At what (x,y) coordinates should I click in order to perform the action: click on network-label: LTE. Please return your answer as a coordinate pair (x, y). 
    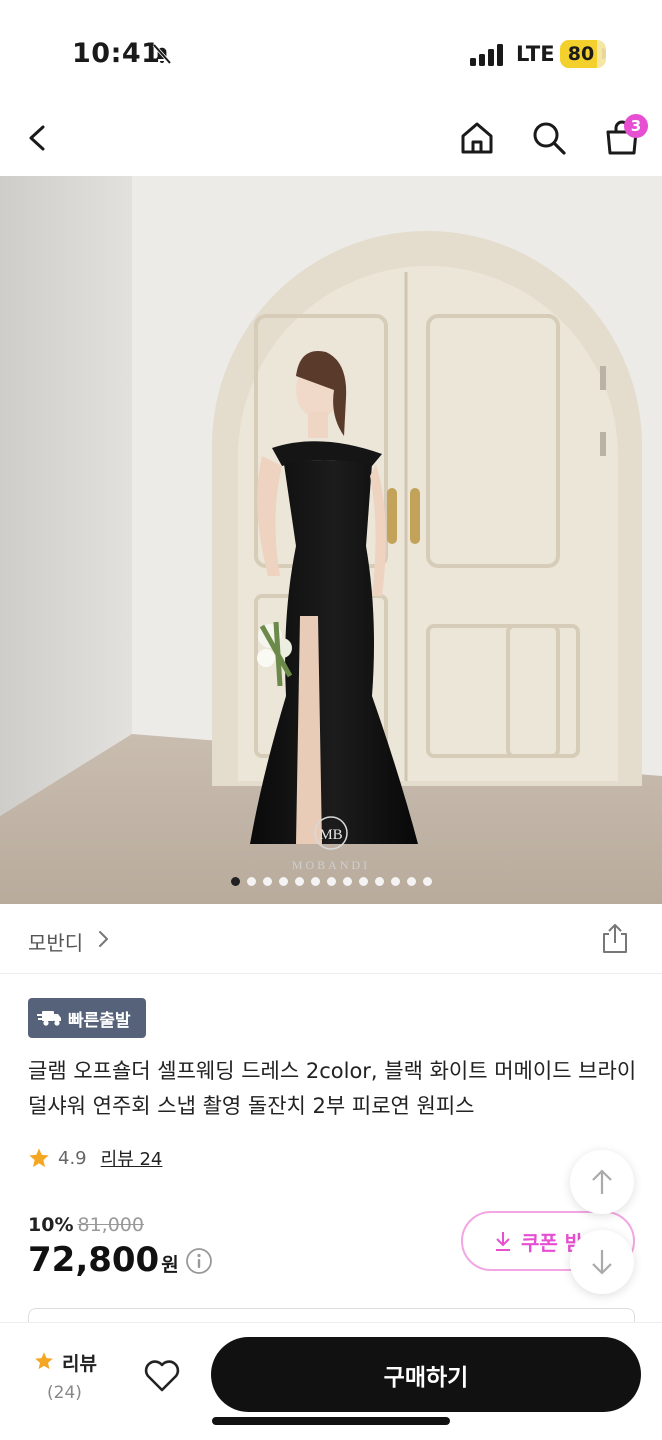
    Looking at the image, I should click on (535, 54).